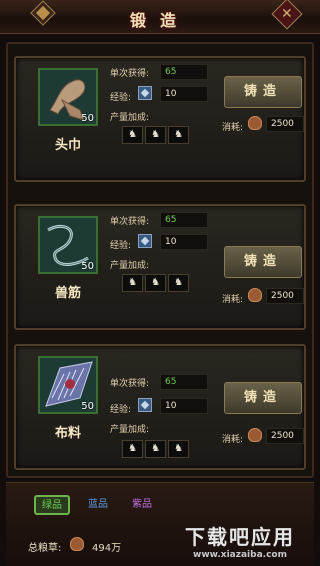  I want to click on tendon-icon: 50, so click(68, 245).